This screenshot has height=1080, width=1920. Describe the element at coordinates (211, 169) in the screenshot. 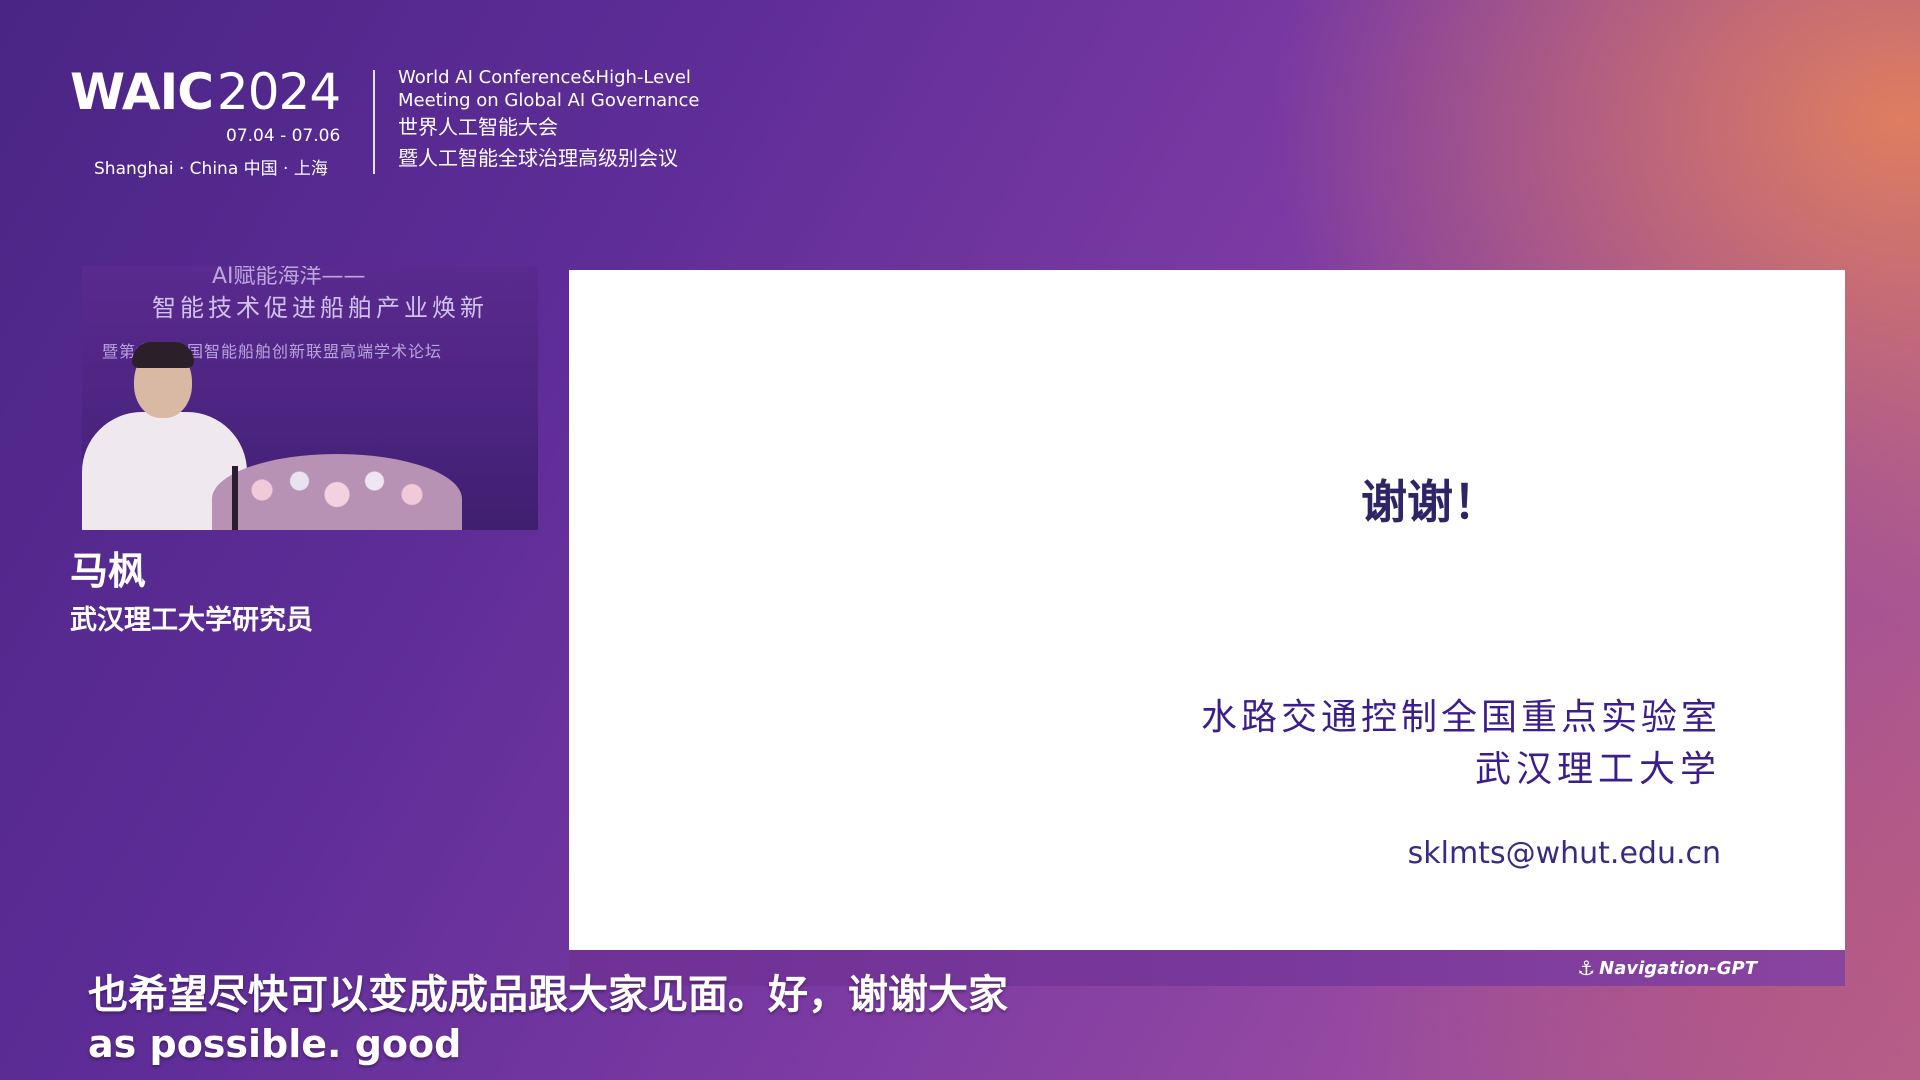

I see `conference-city: Shanghai · China 中国 · 上海` at that location.